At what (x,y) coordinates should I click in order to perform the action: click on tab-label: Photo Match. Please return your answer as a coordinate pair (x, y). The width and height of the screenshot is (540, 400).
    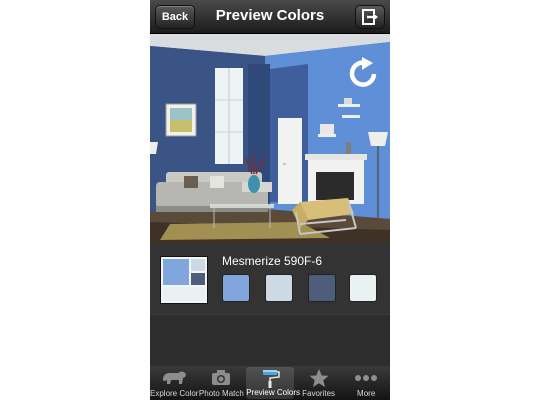
    Looking at the image, I should click on (221, 393).